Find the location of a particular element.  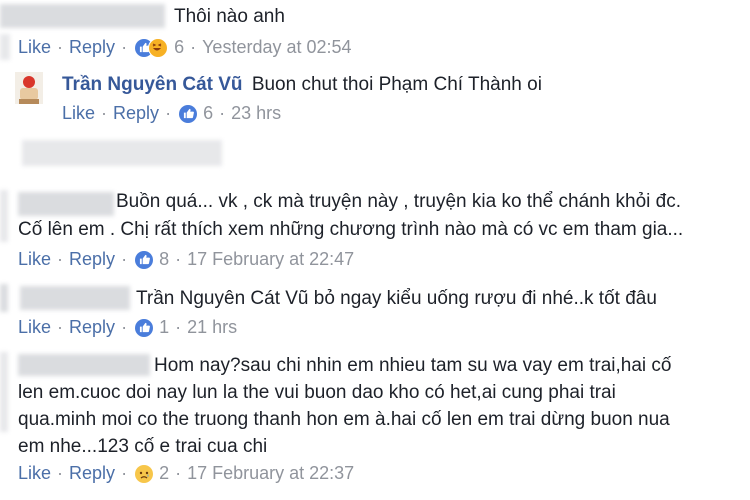

reactions: 1 is located at coordinates (152, 327).